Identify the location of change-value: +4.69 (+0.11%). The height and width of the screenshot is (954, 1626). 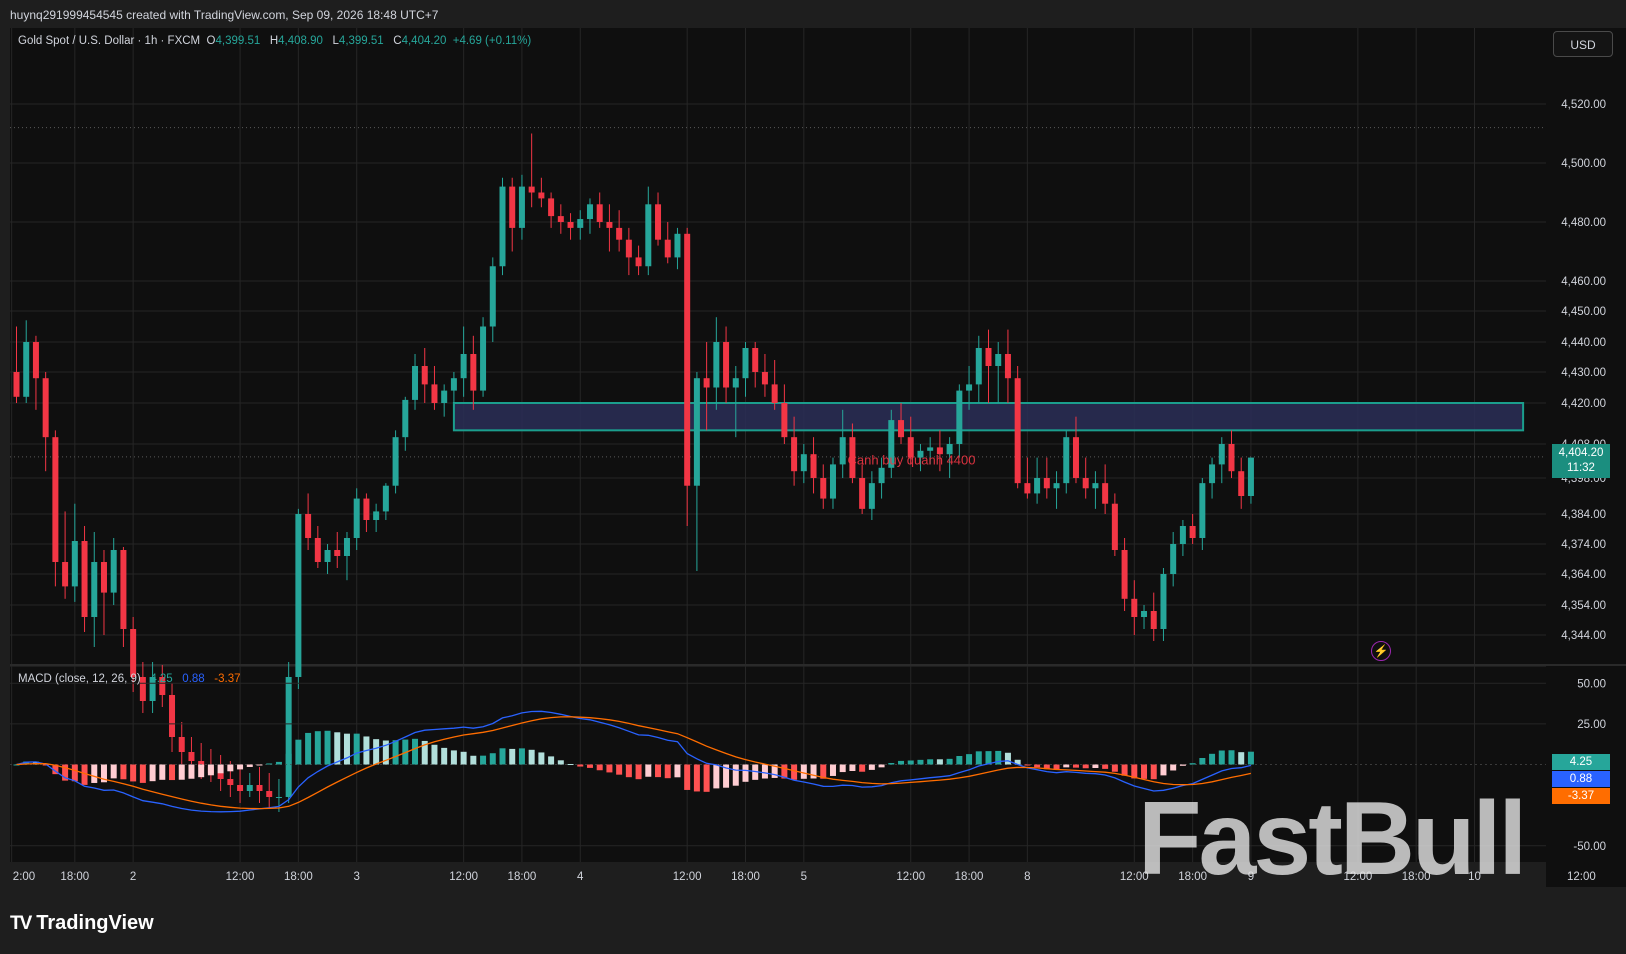
(492, 41).